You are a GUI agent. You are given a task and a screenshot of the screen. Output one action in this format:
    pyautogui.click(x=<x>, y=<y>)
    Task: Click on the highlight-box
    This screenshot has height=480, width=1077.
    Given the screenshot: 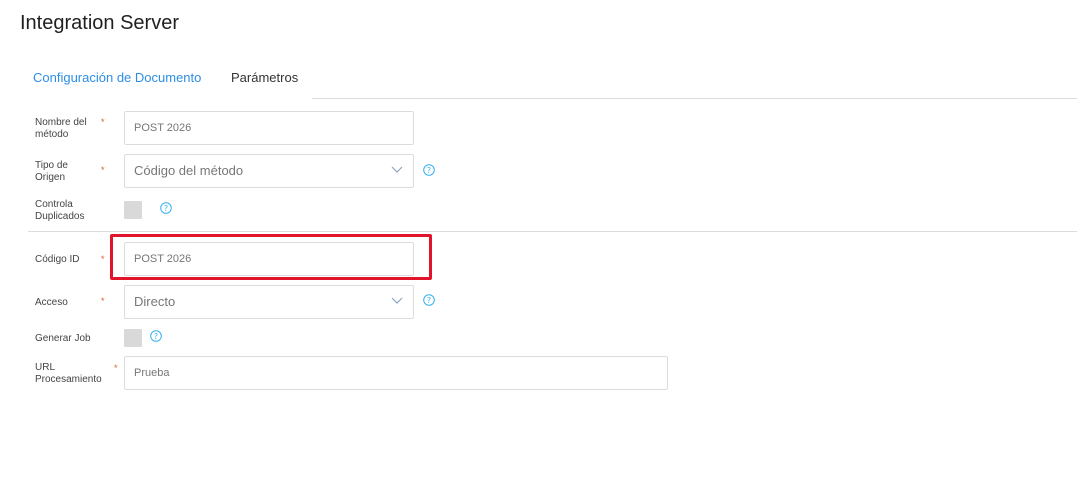 What is the action you would take?
    pyautogui.click(x=271, y=257)
    